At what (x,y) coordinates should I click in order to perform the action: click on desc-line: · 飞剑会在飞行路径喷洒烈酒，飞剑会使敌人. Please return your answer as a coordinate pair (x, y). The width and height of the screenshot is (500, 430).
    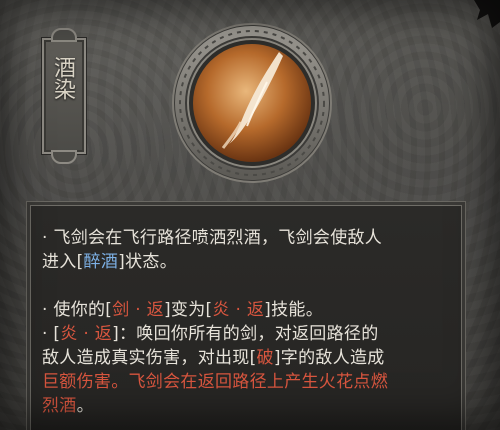
    Looking at the image, I should click on (212, 238).